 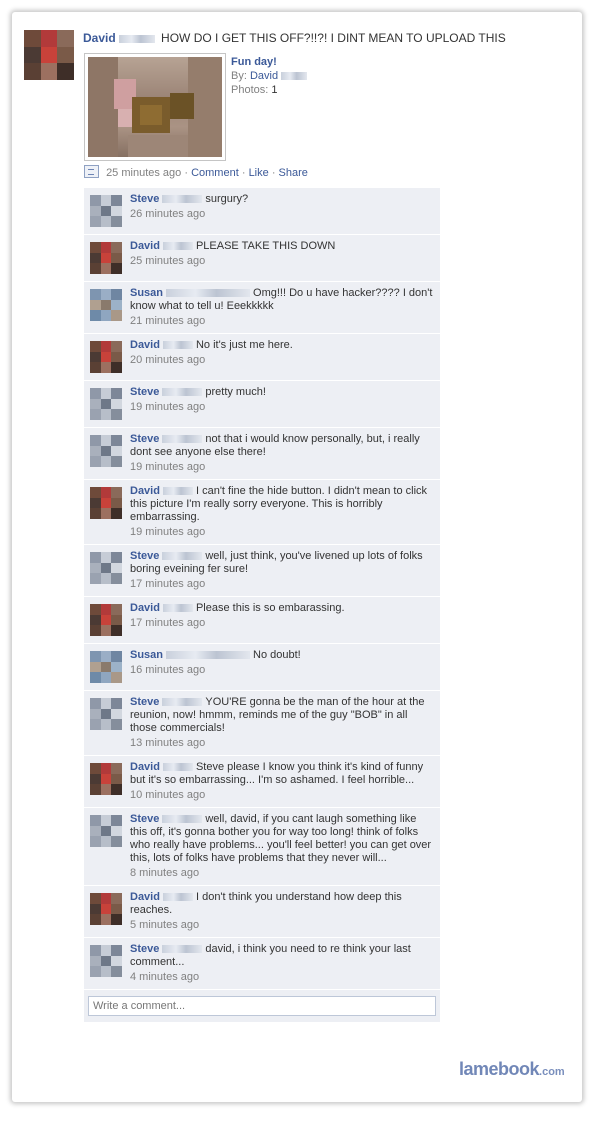 I want to click on like-link: Like, so click(x=259, y=173).